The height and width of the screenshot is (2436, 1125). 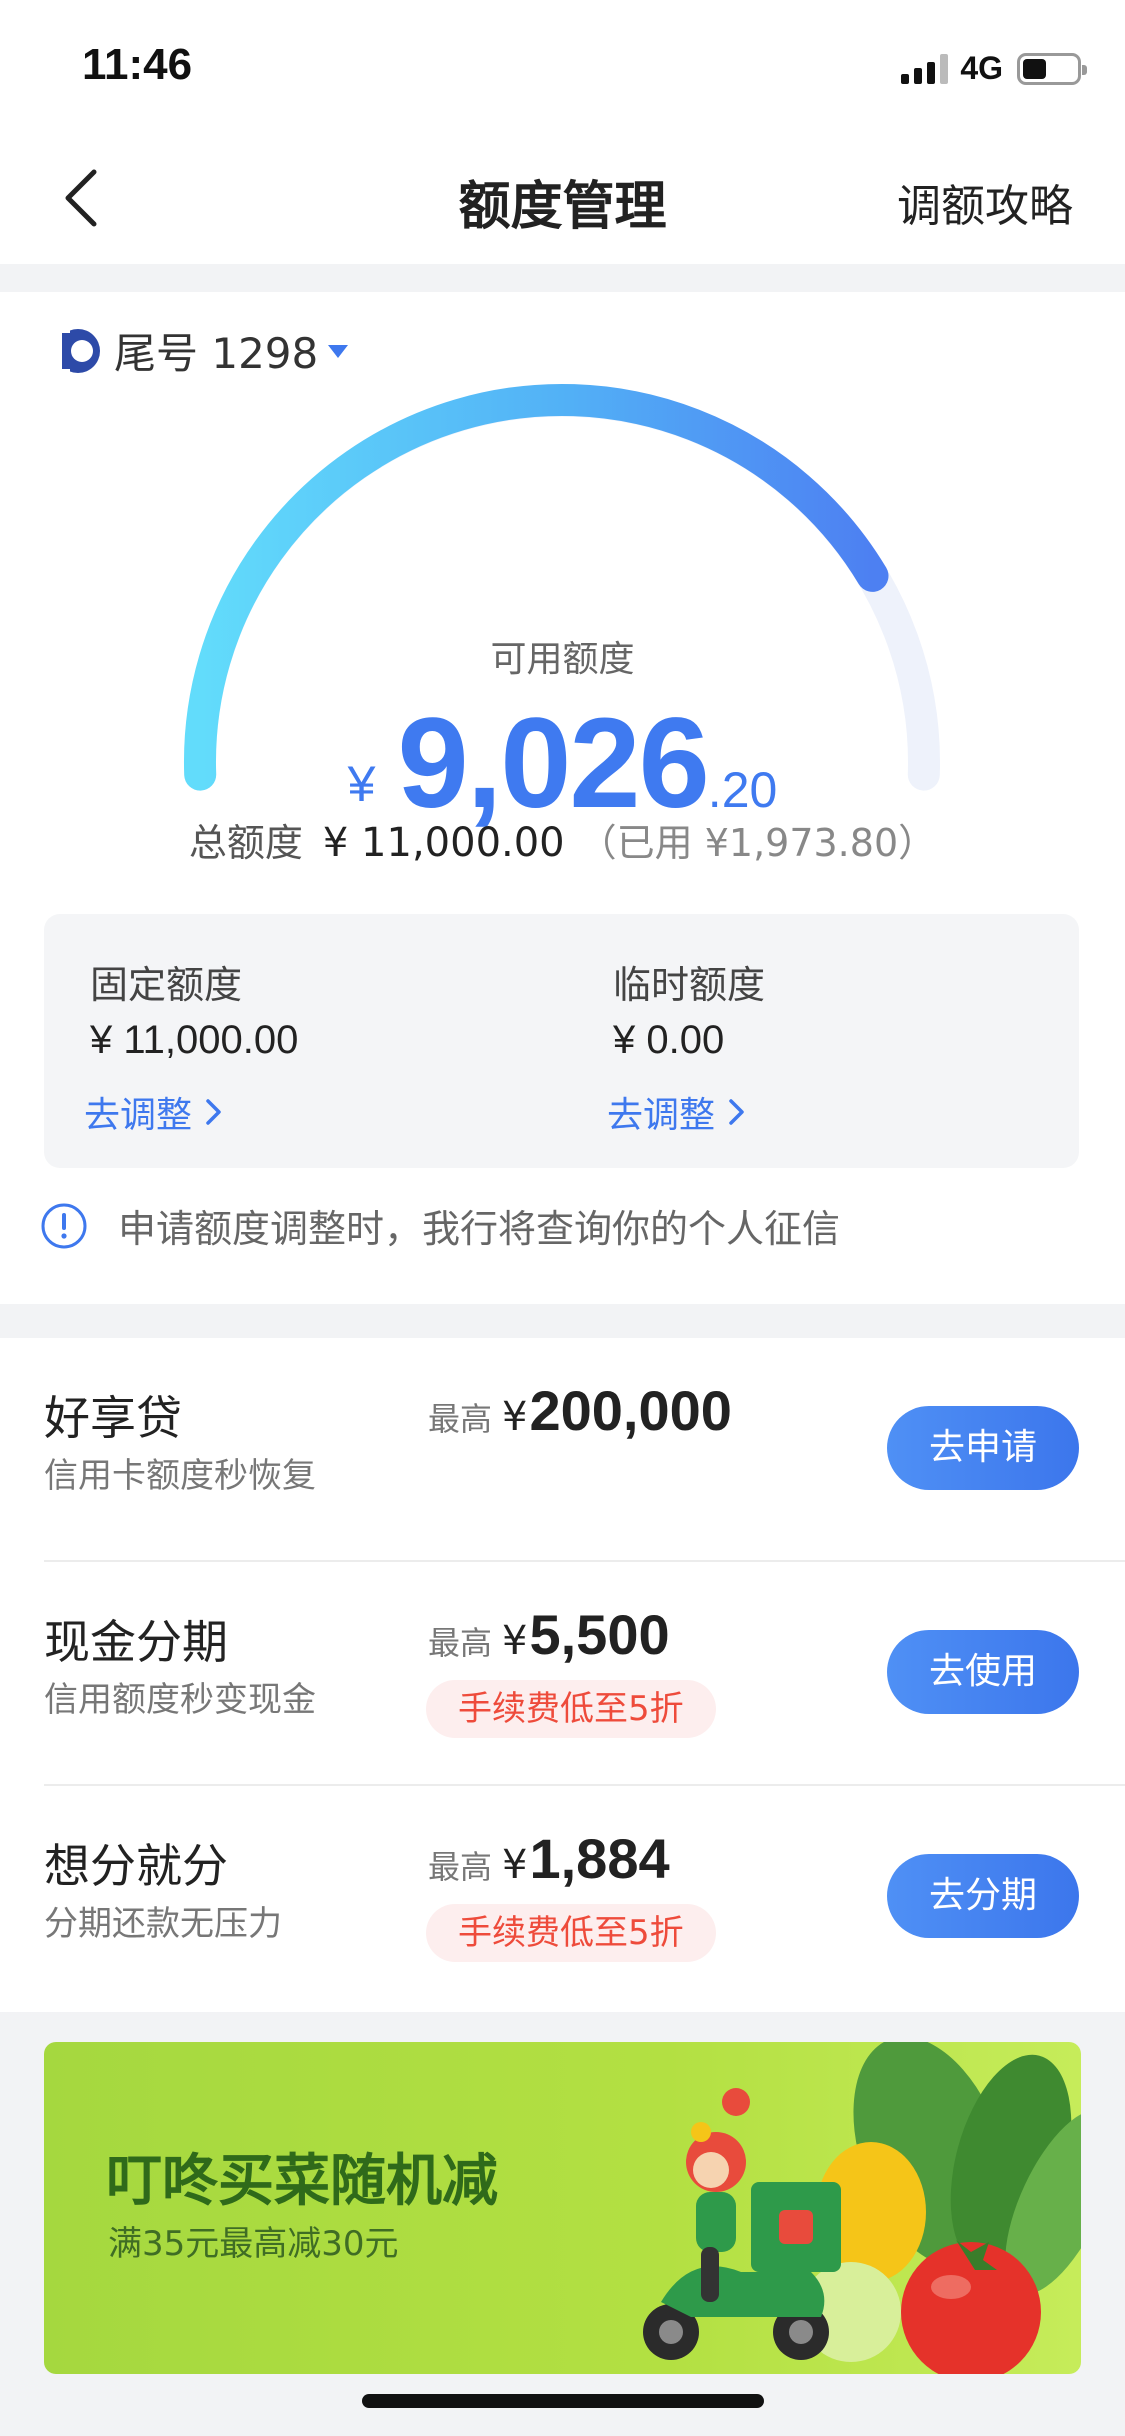 What do you see at coordinates (136, 1642) in the screenshot?
I see `product-name: 现金分期` at bounding box center [136, 1642].